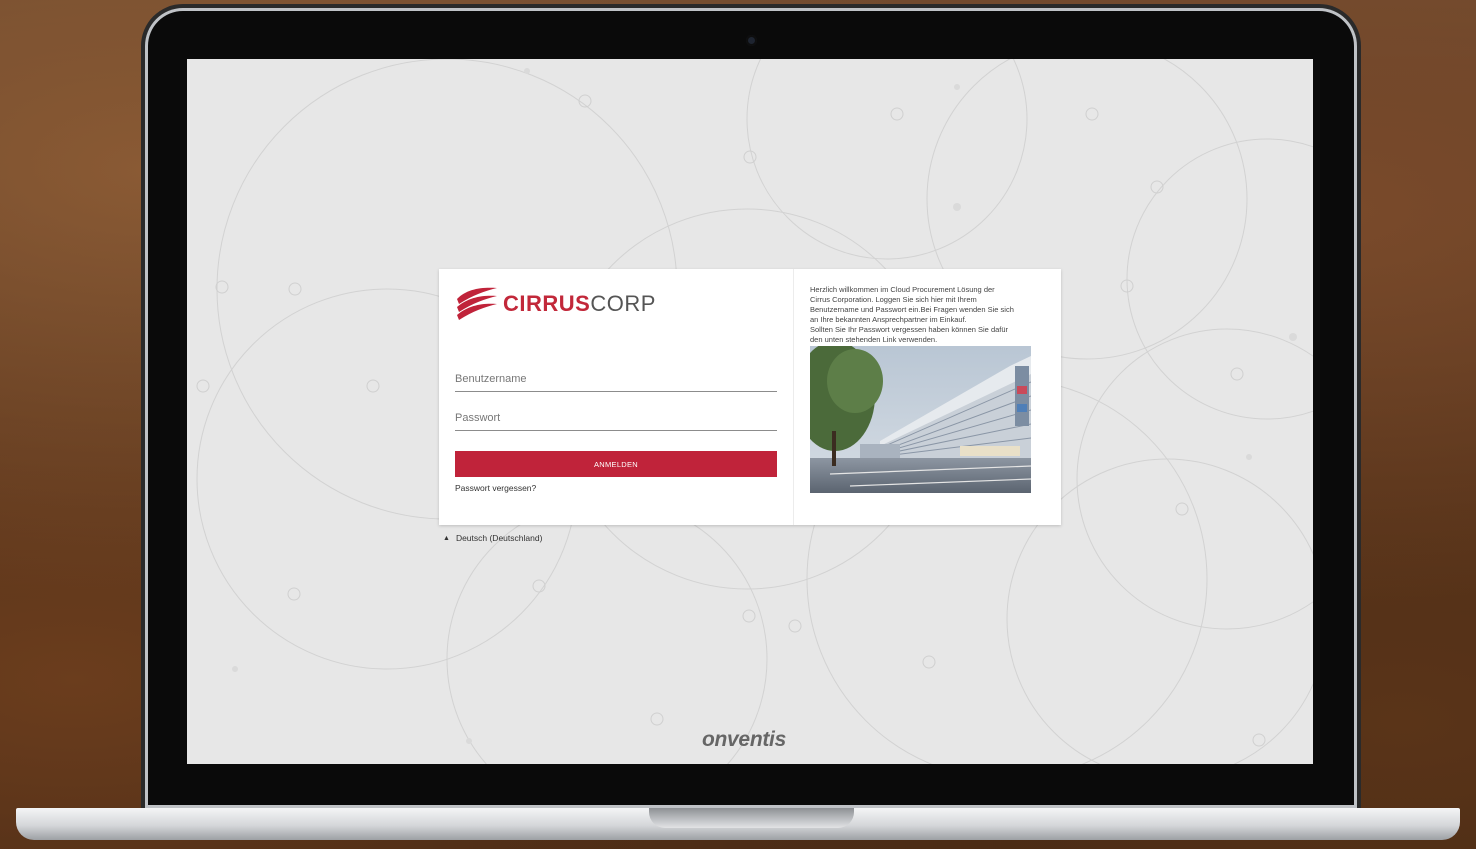 The image size is (1476, 849). Describe the element at coordinates (874, 339) in the screenshot. I see `welcome-line: den unten stehenden Link verwenden.` at that location.